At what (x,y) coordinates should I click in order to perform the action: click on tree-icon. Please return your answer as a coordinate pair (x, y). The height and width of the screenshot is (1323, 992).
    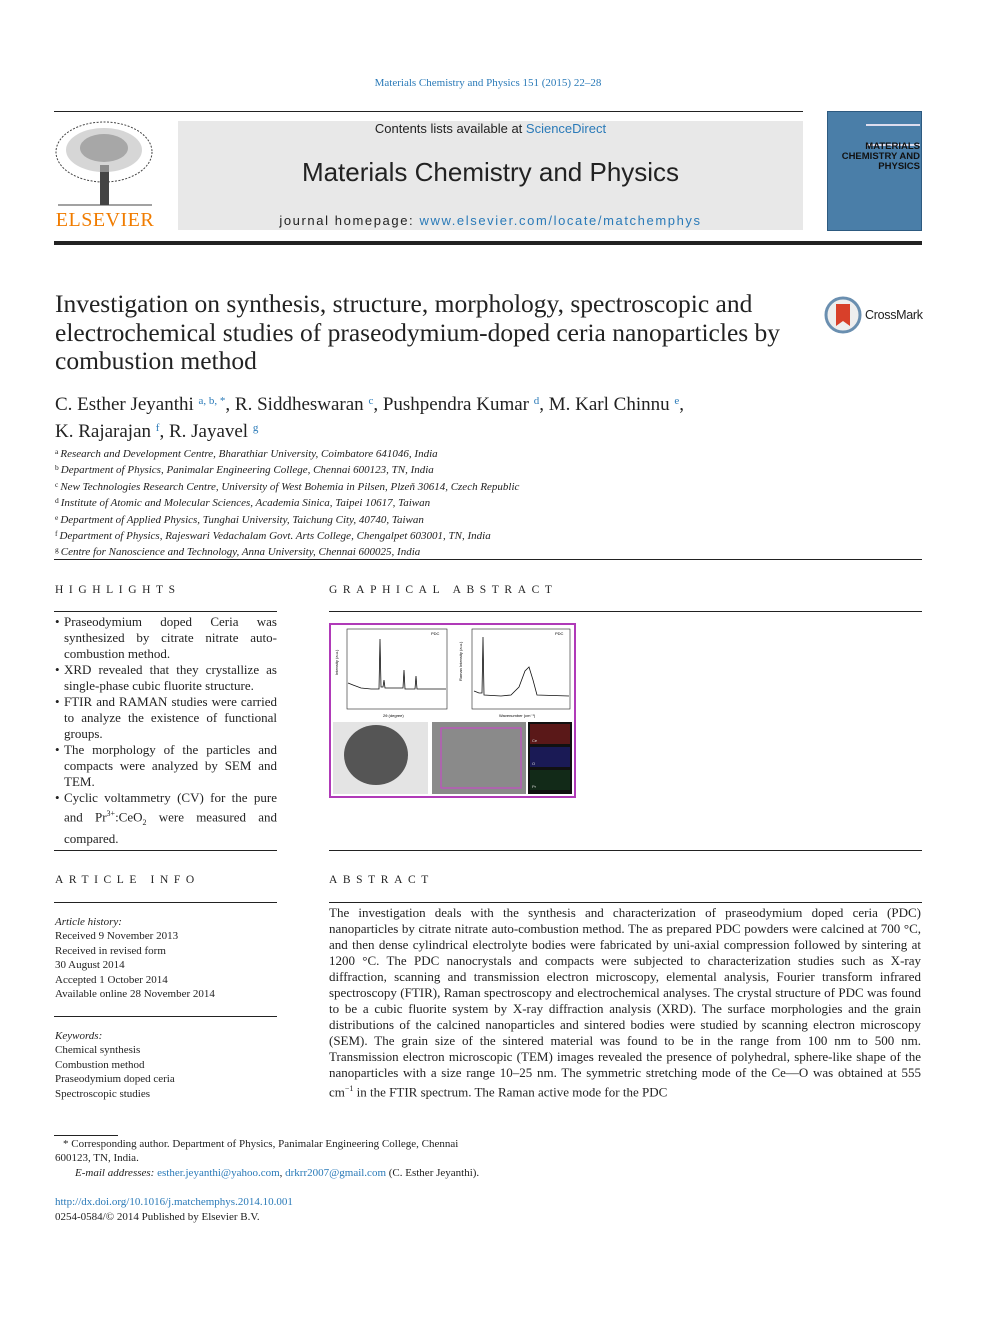
    Looking at the image, I should click on (104, 163).